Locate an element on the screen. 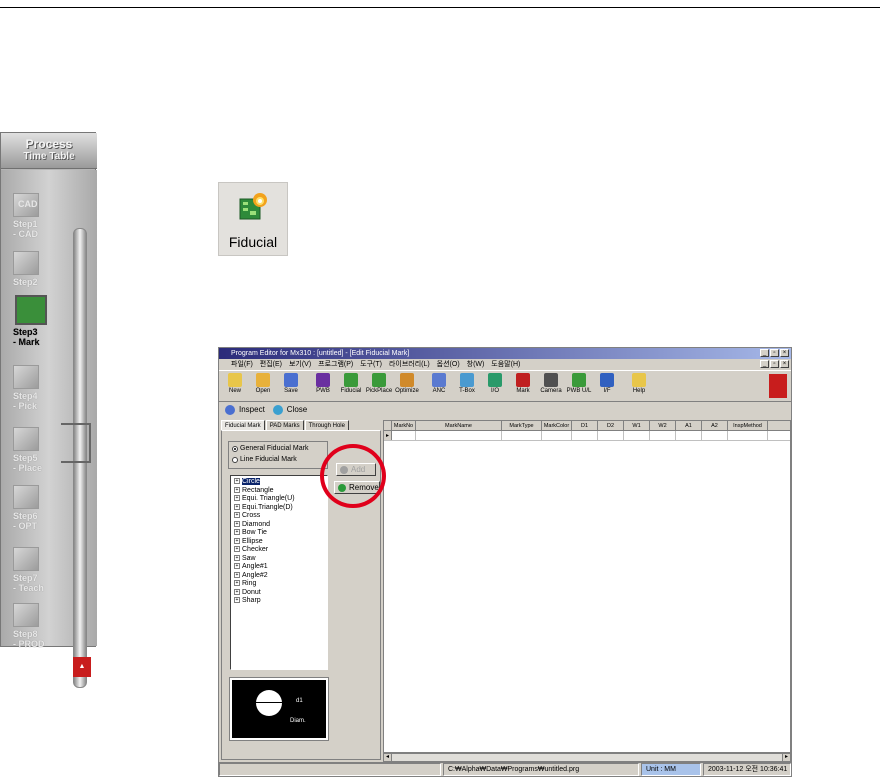 This screenshot has height=777, width=880. tree-item-saw: + Saw is located at coordinates (280, 559).